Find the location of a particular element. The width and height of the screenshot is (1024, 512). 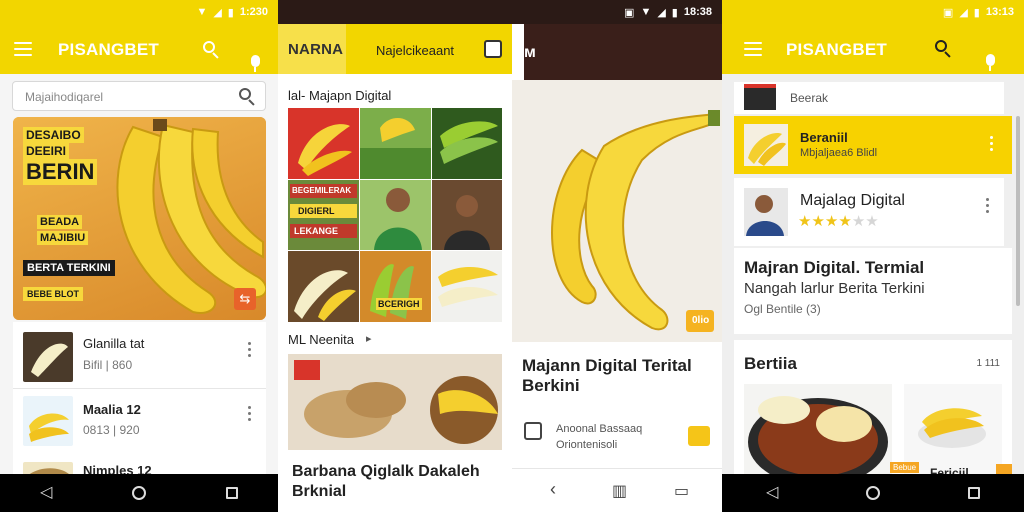

list-item: Maalia 12 0813 | 920 is located at coordinates (139, 422).